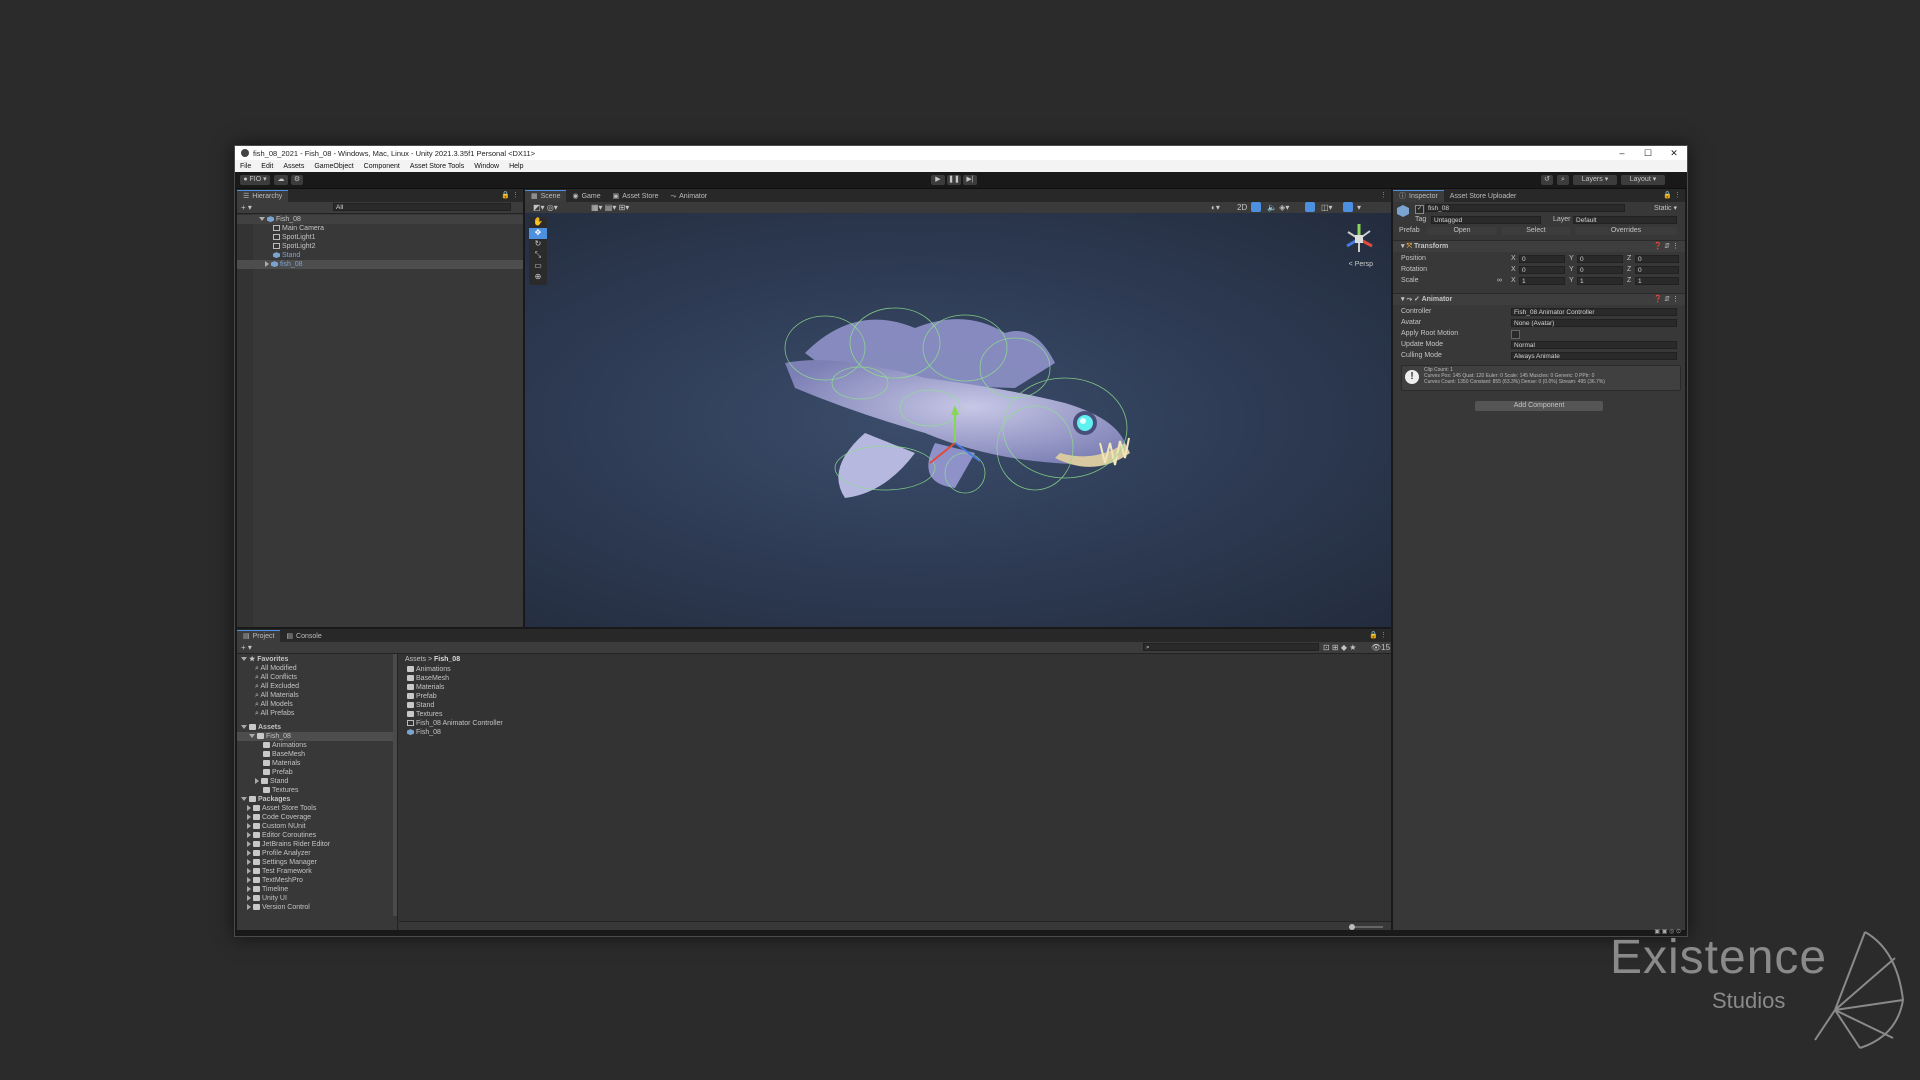 The image size is (1920, 1080). I want to click on filter-icons: ⊡ ⊞ ◆ ★, so click(1339, 647).